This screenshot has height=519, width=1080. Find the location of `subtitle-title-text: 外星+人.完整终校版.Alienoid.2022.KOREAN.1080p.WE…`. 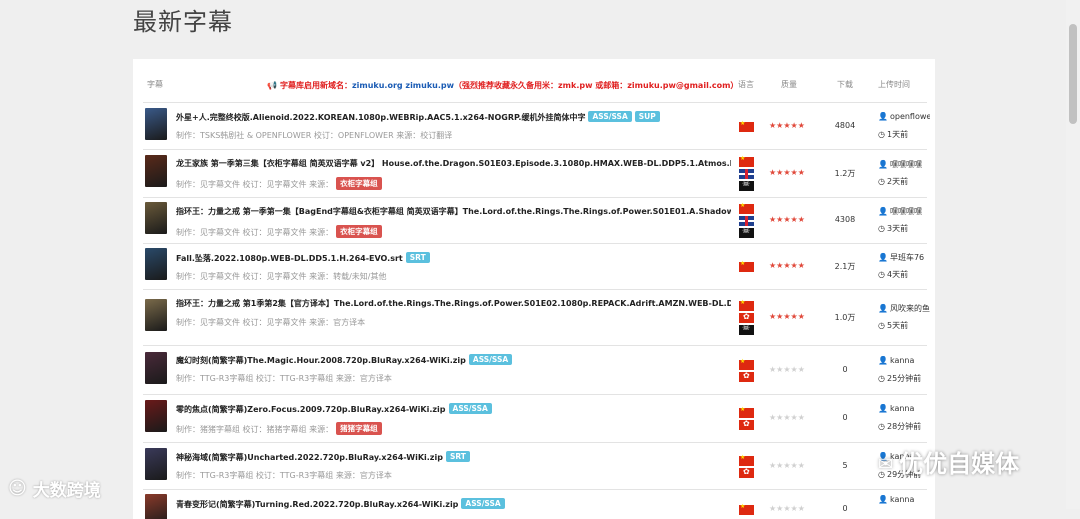

subtitle-title-text: 外星+人.完整终校版.Alienoid.2022.KOREAN.1080p.WE… is located at coordinates (380, 117).